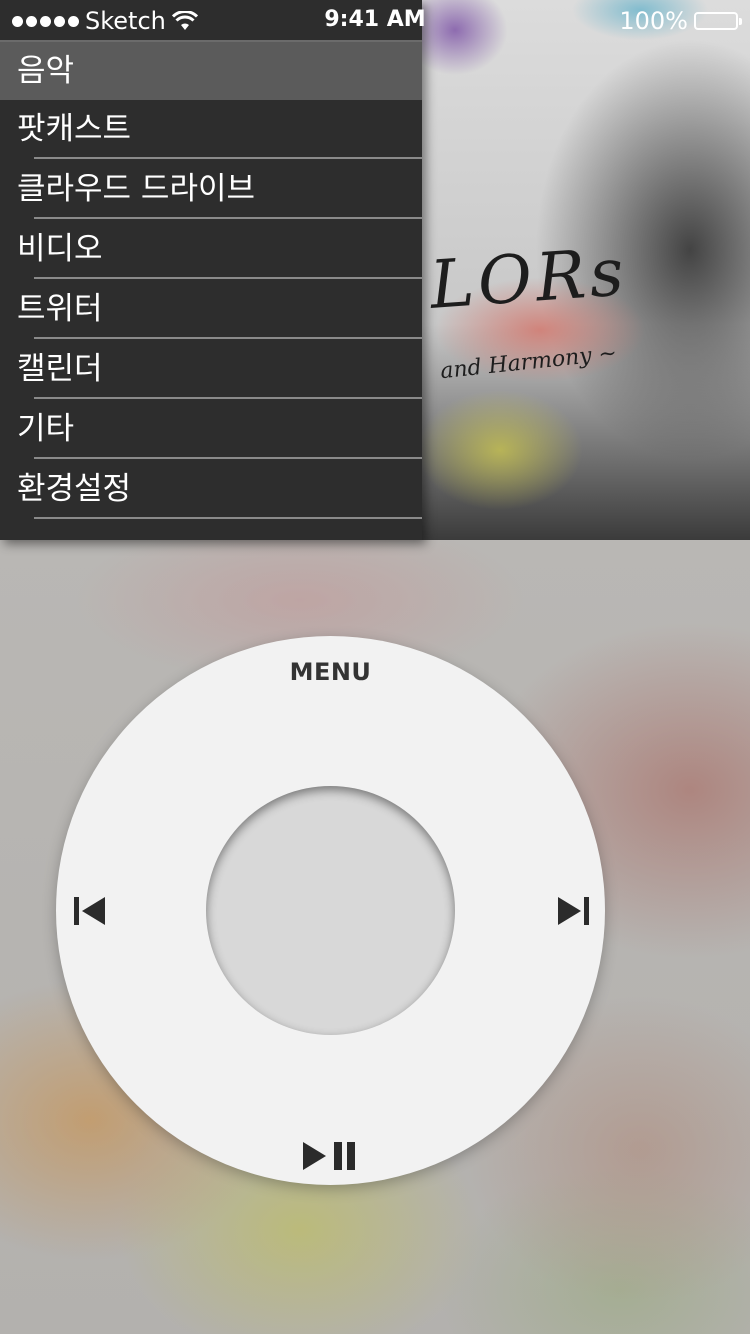 Image resolution: width=750 pixels, height=1334 pixels. What do you see at coordinates (573, 911) in the screenshot?
I see `skip-next-icon` at bounding box center [573, 911].